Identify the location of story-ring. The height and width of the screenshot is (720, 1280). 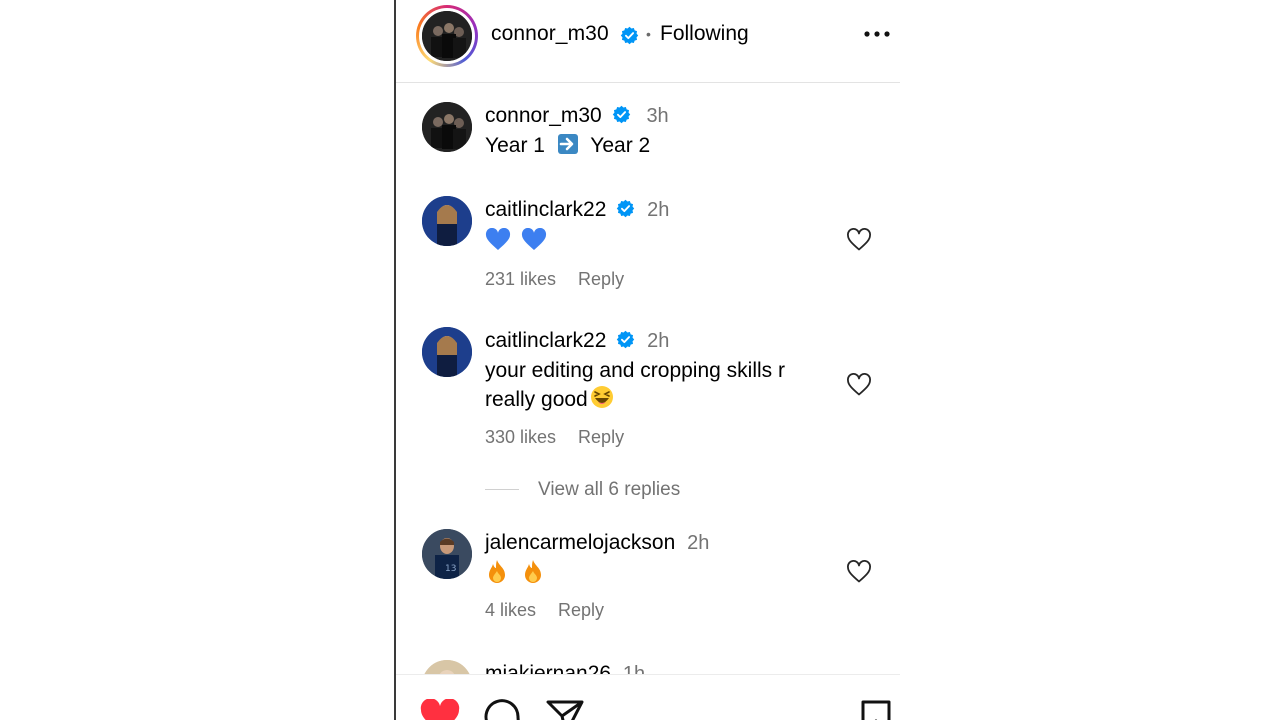
(447, 36).